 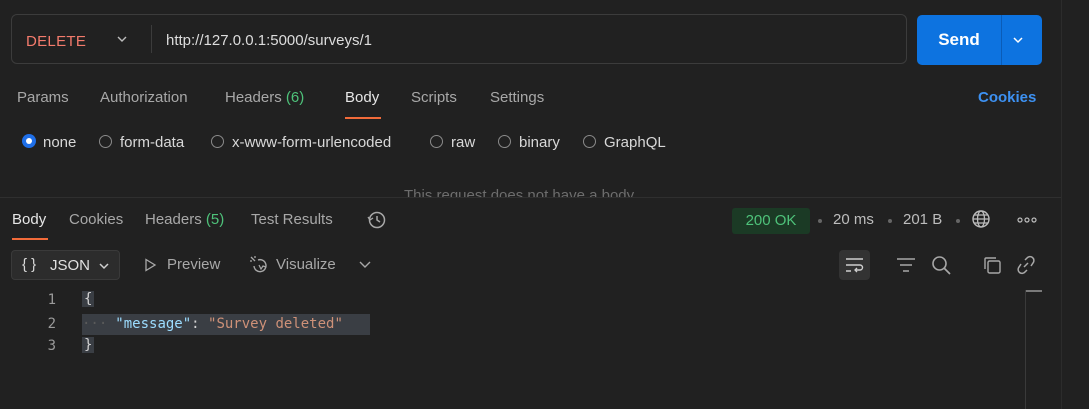 I want to click on url-input: http://127.0.0.1:5000/surveys/1, so click(x=269, y=40).